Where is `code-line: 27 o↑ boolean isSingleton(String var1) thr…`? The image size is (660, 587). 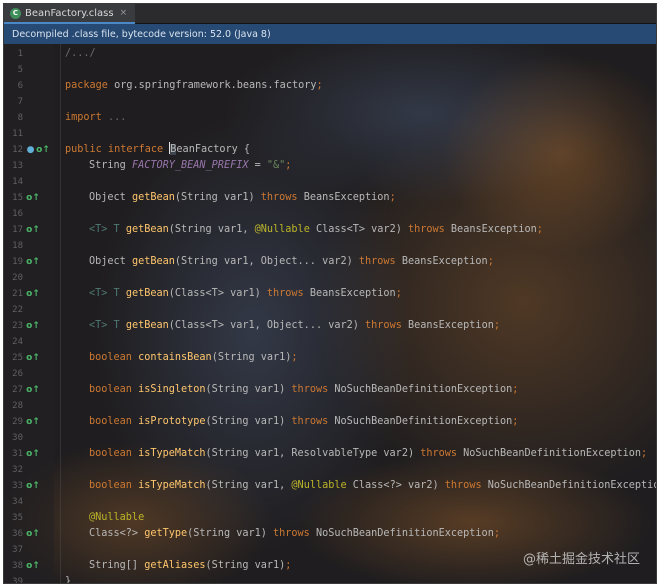 code-line: 27 o↑ boolean isSingleton(String var1) thr… is located at coordinates (330, 390).